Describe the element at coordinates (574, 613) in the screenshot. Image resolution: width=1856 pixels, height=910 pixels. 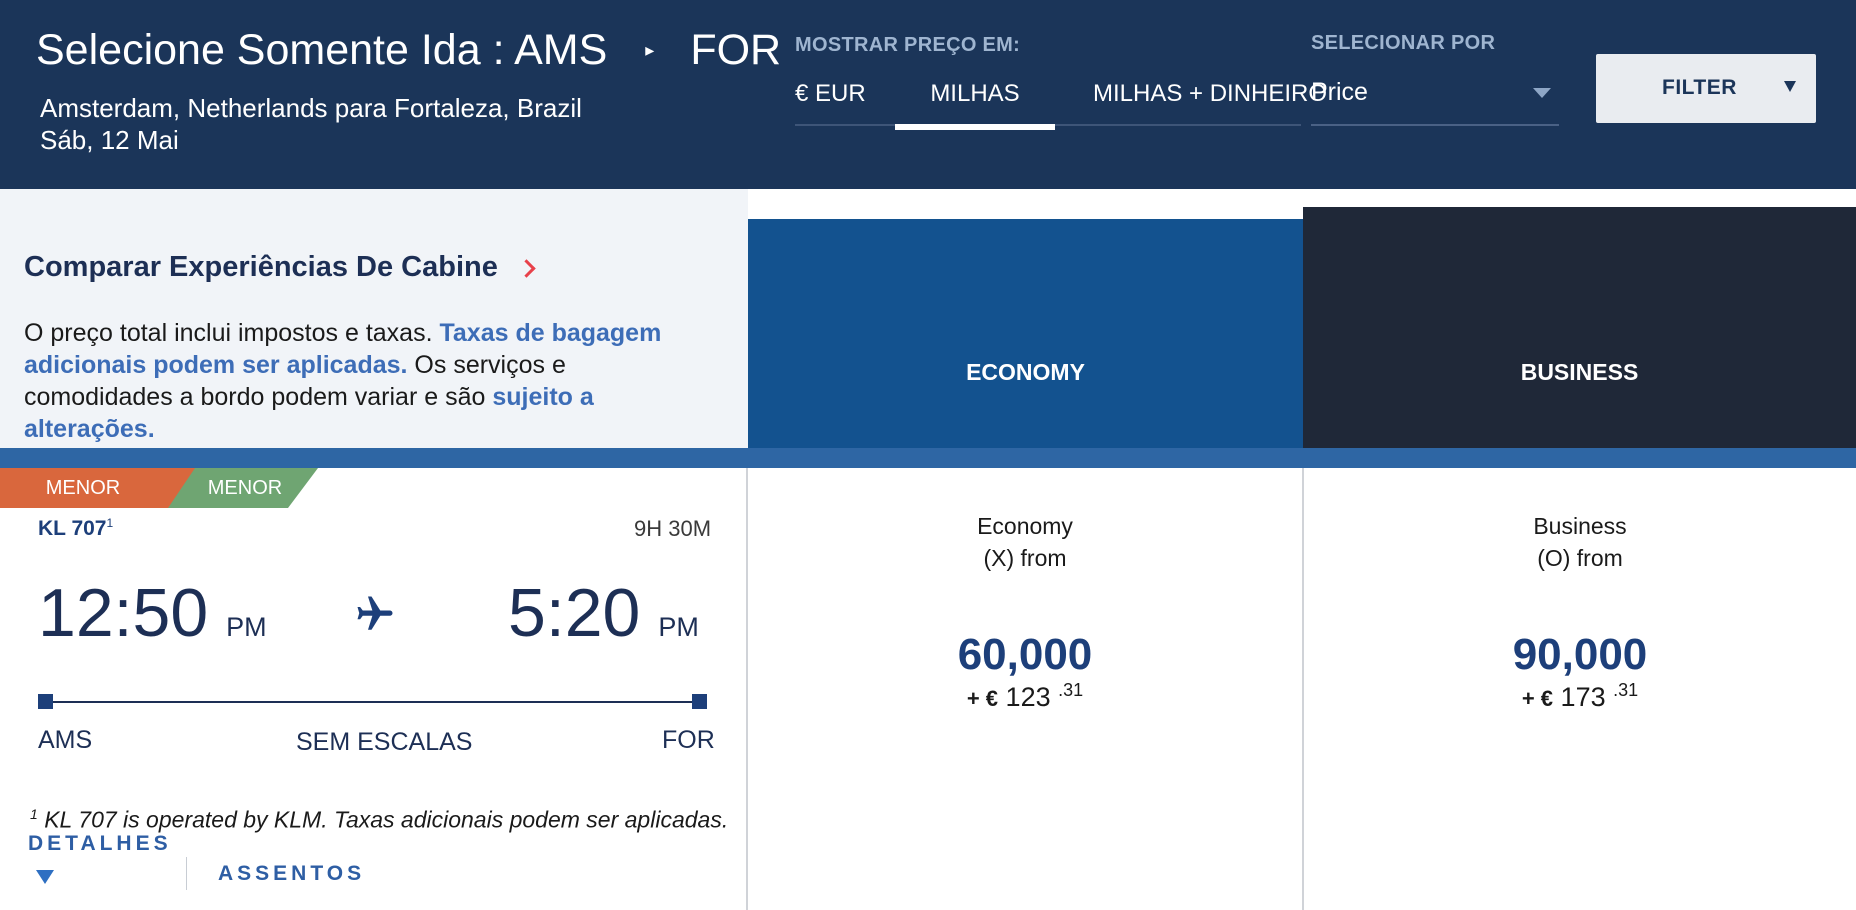
I see `arrival-hm: 5:20` at that location.